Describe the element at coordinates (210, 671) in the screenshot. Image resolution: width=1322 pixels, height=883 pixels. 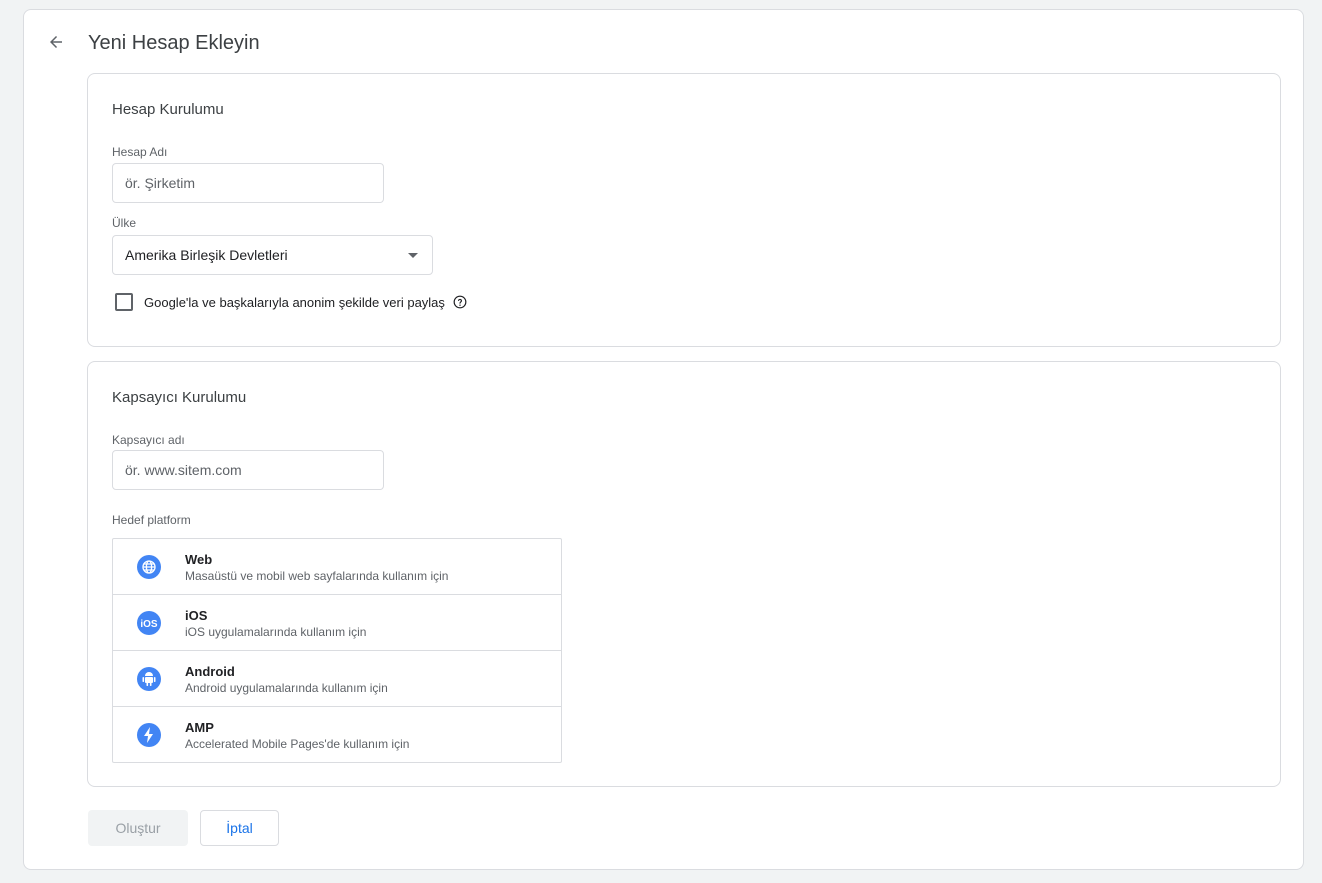
I see `platform-name: Android` at that location.